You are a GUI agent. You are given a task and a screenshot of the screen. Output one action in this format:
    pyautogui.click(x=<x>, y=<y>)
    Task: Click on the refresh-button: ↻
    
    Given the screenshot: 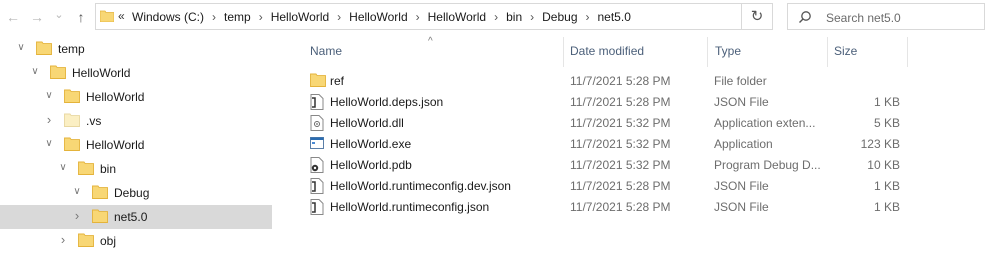 What is the action you would take?
    pyautogui.click(x=757, y=16)
    